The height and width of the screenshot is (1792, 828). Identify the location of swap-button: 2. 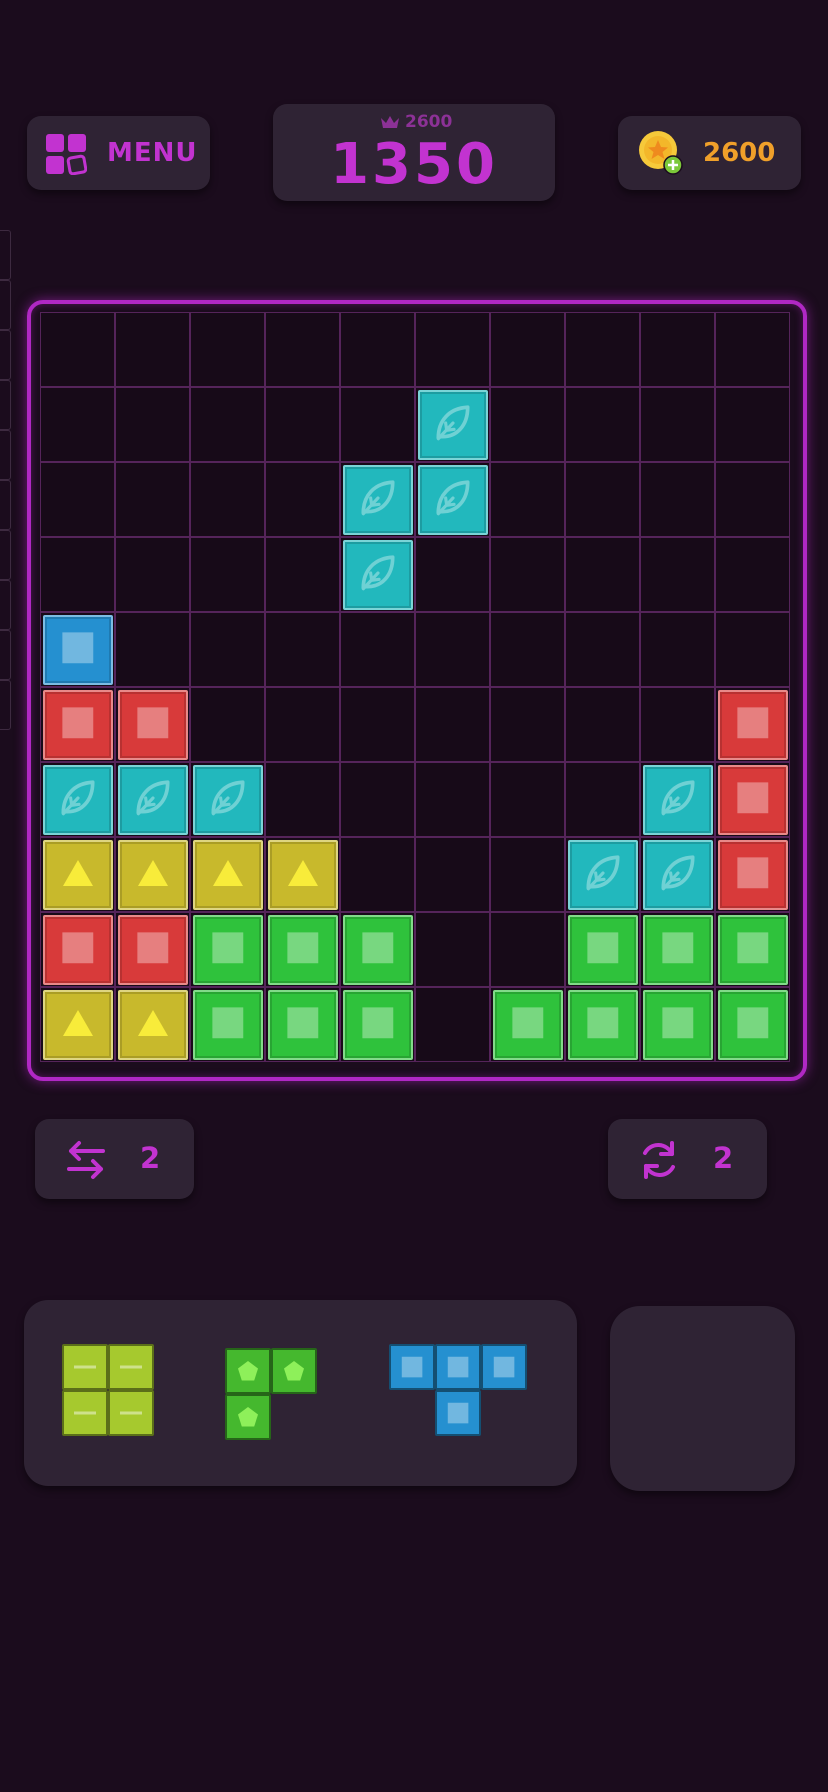
(114, 1159).